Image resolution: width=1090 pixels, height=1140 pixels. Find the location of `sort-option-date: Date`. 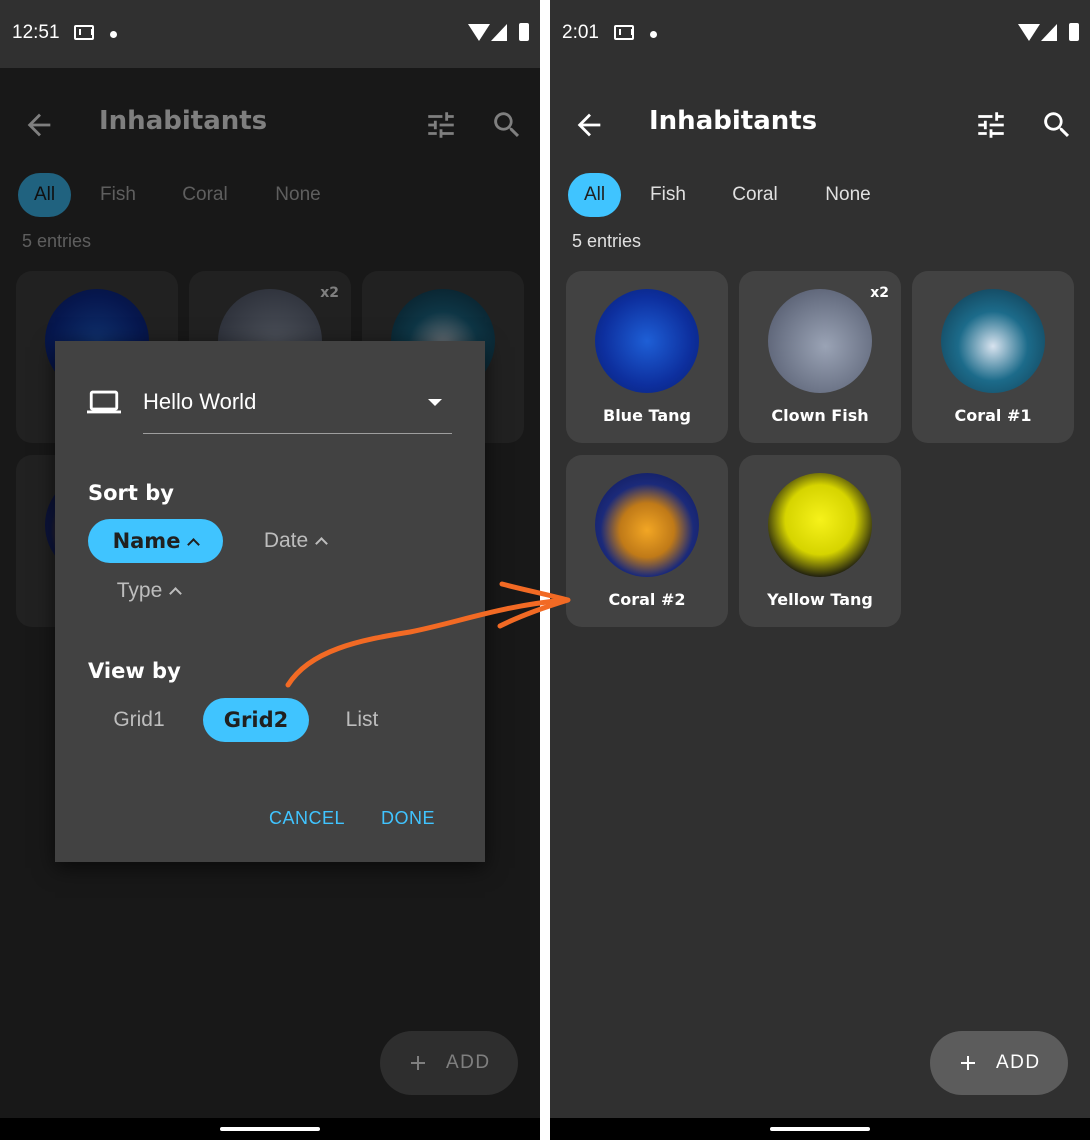

sort-option-date: Date is located at coordinates (295, 541).